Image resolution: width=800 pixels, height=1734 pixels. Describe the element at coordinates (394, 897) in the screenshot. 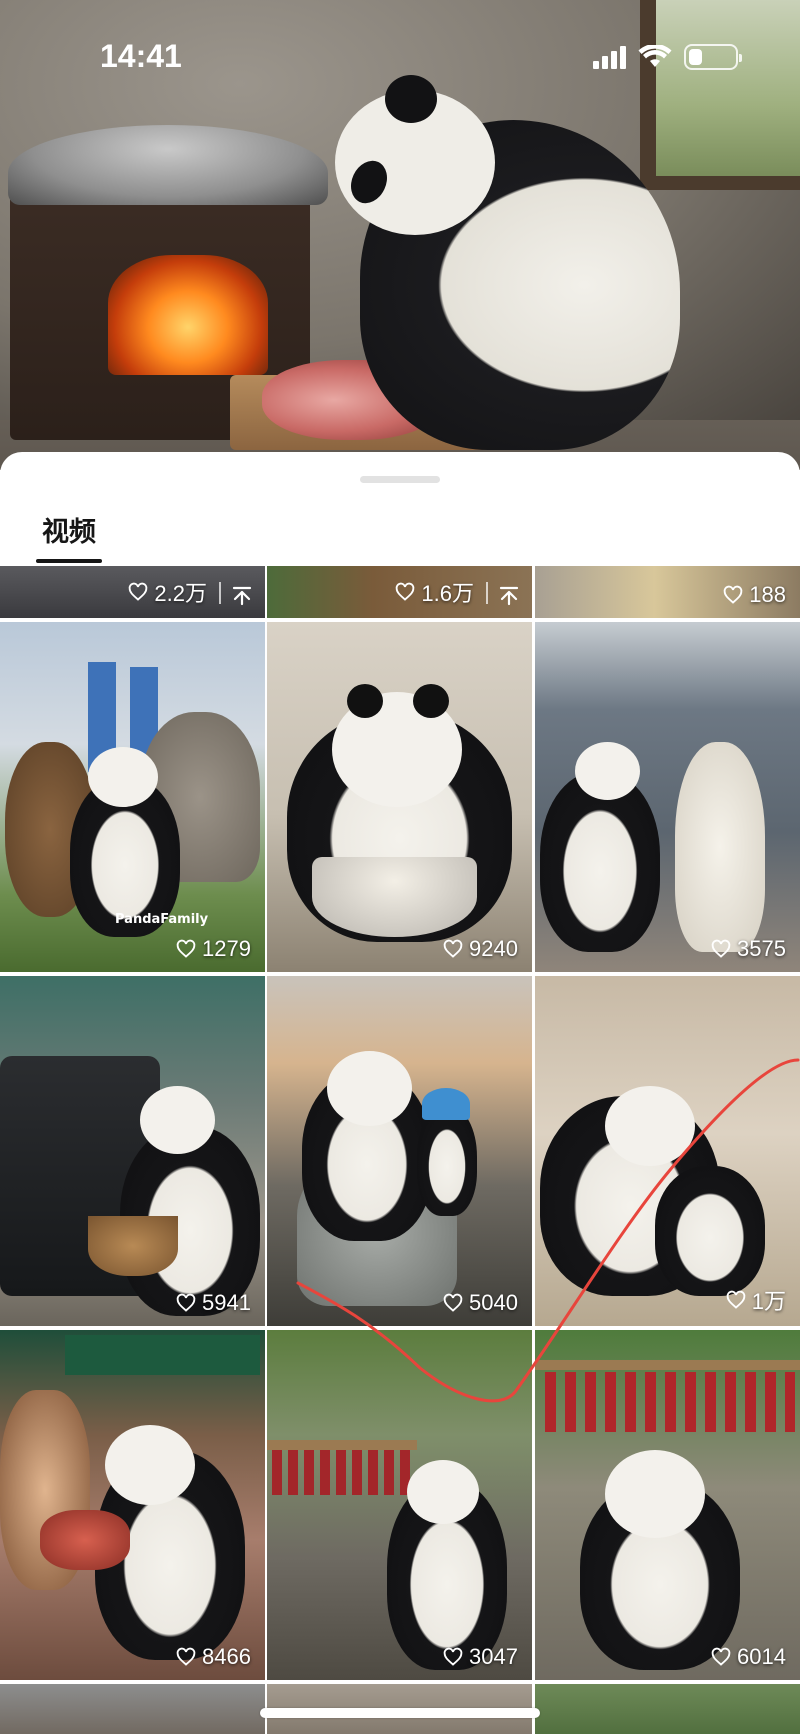

I see `mixing-bowl` at that location.